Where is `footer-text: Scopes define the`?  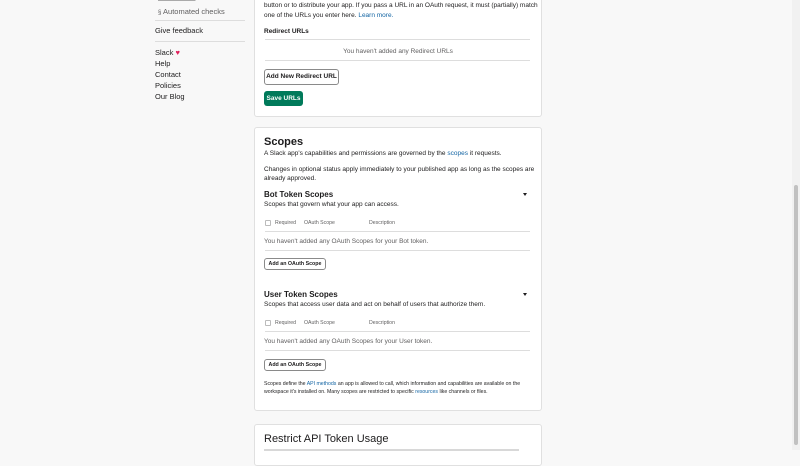 footer-text: Scopes define the is located at coordinates (285, 384).